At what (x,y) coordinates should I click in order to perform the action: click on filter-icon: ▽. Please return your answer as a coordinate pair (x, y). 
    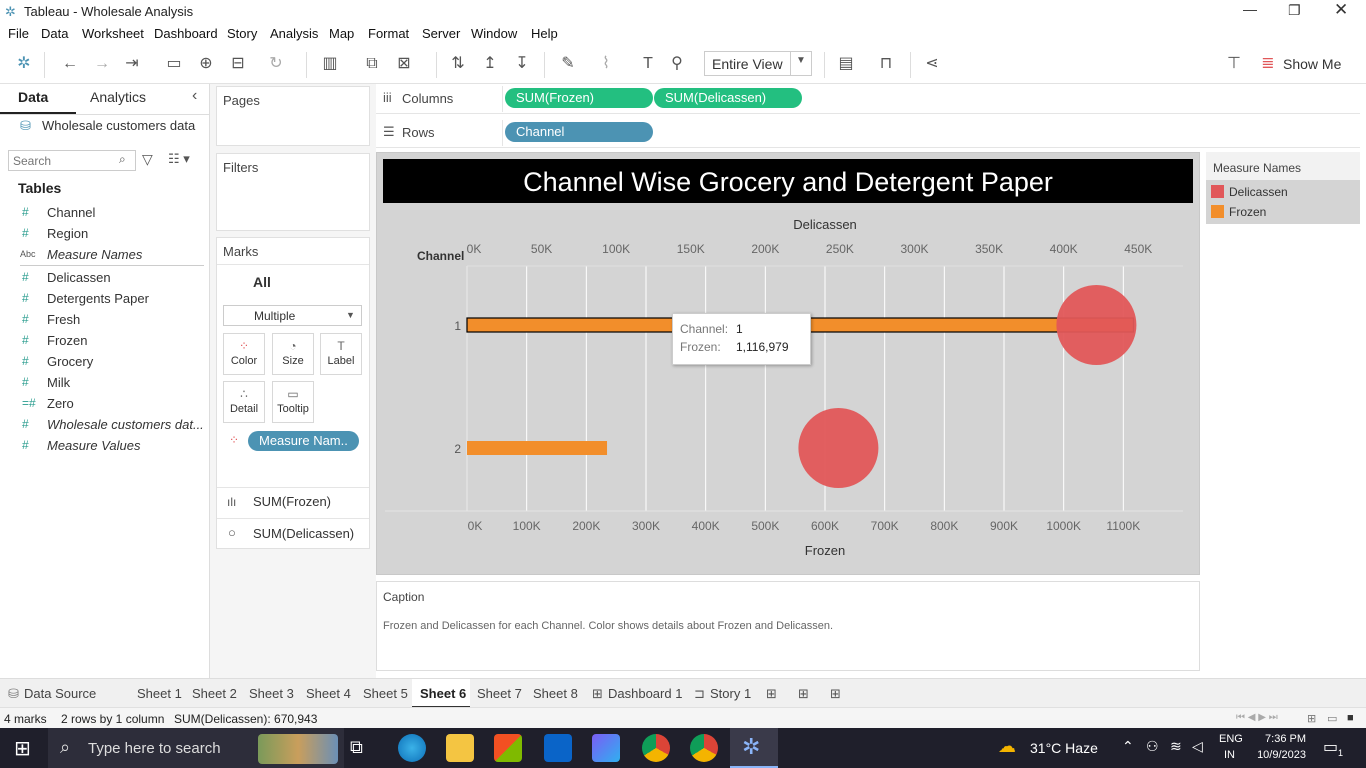
    Looking at the image, I should click on (147, 159).